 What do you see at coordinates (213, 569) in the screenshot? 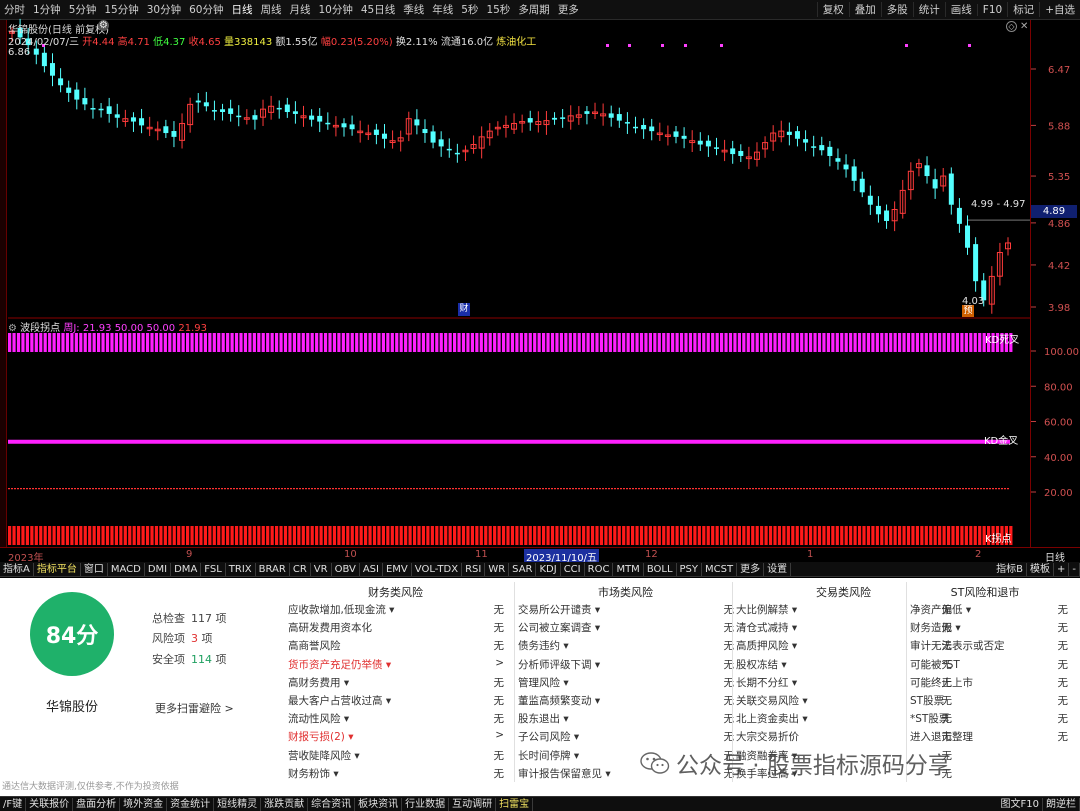
I see `indicator-tab: FSL` at bounding box center [213, 569].